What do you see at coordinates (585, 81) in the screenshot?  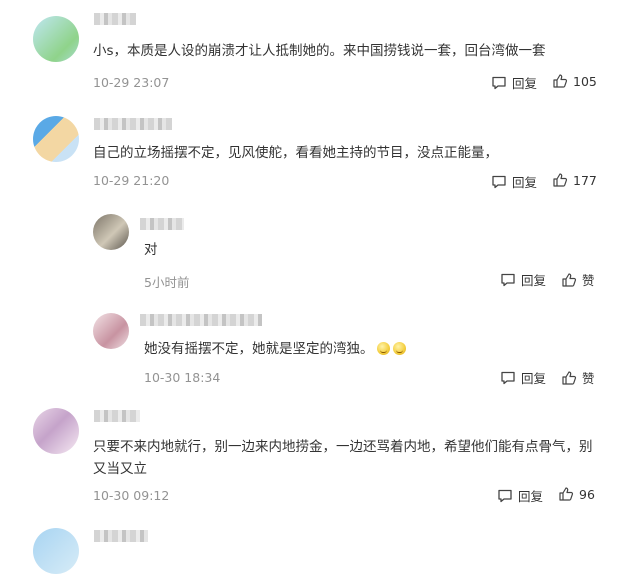 I see `like-count: 105` at bounding box center [585, 81].